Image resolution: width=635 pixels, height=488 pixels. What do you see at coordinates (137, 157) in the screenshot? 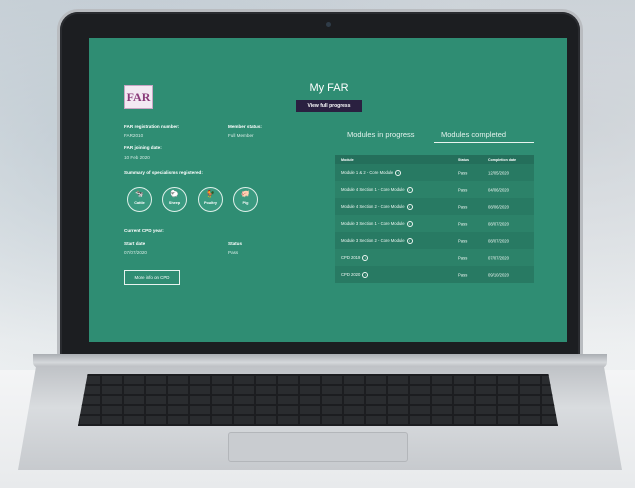
I see `joining-date-value: 10 Feb 2020` at bounding box center [137, 157].